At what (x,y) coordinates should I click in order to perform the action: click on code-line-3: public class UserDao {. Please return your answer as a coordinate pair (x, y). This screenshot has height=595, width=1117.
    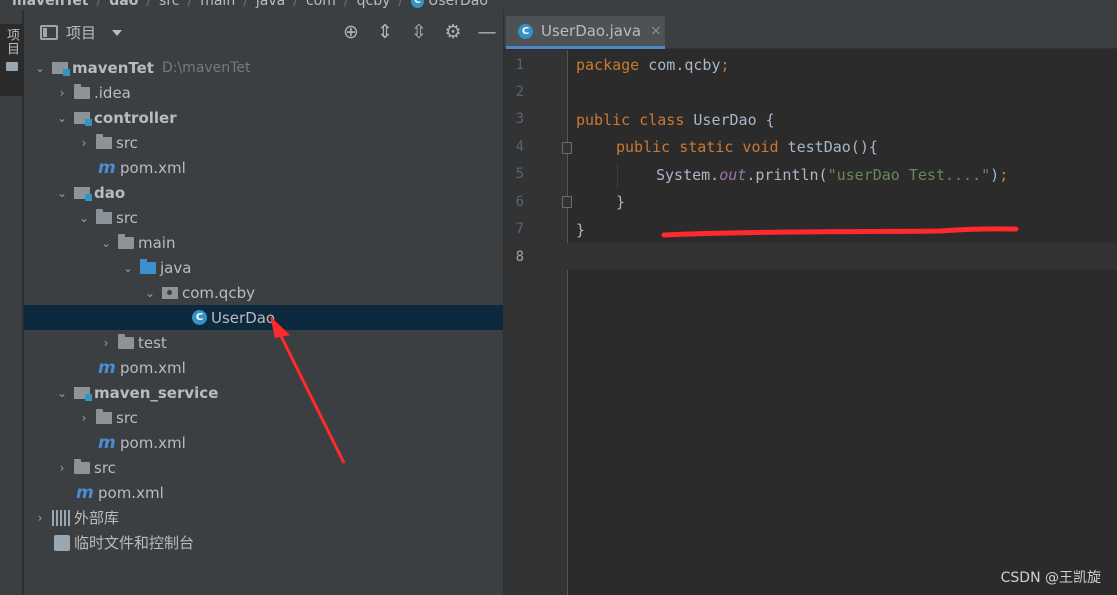
    Looking at the image, I should click on (675, 120).